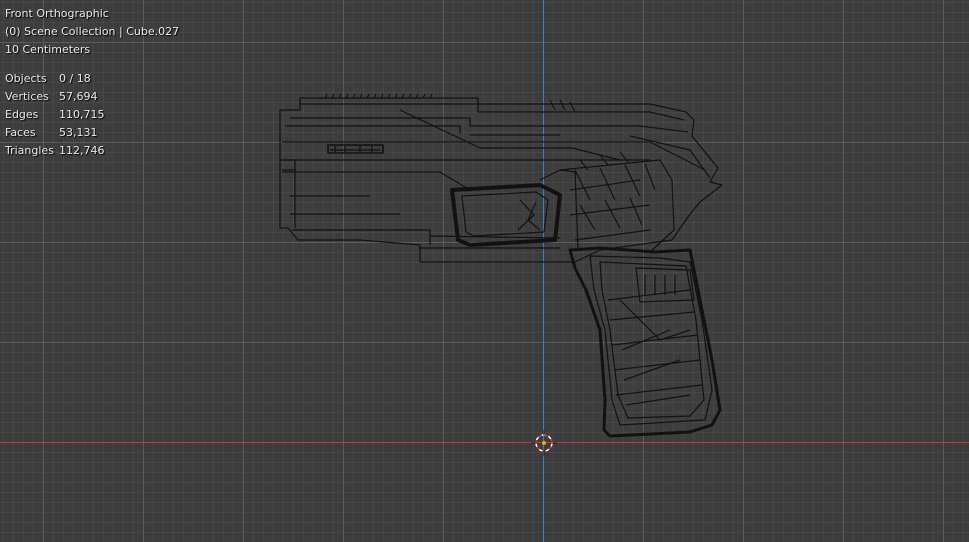 This screenshot has height=542, width=969. I want to click on view-name: Front Orthographic, so click(57, 13).